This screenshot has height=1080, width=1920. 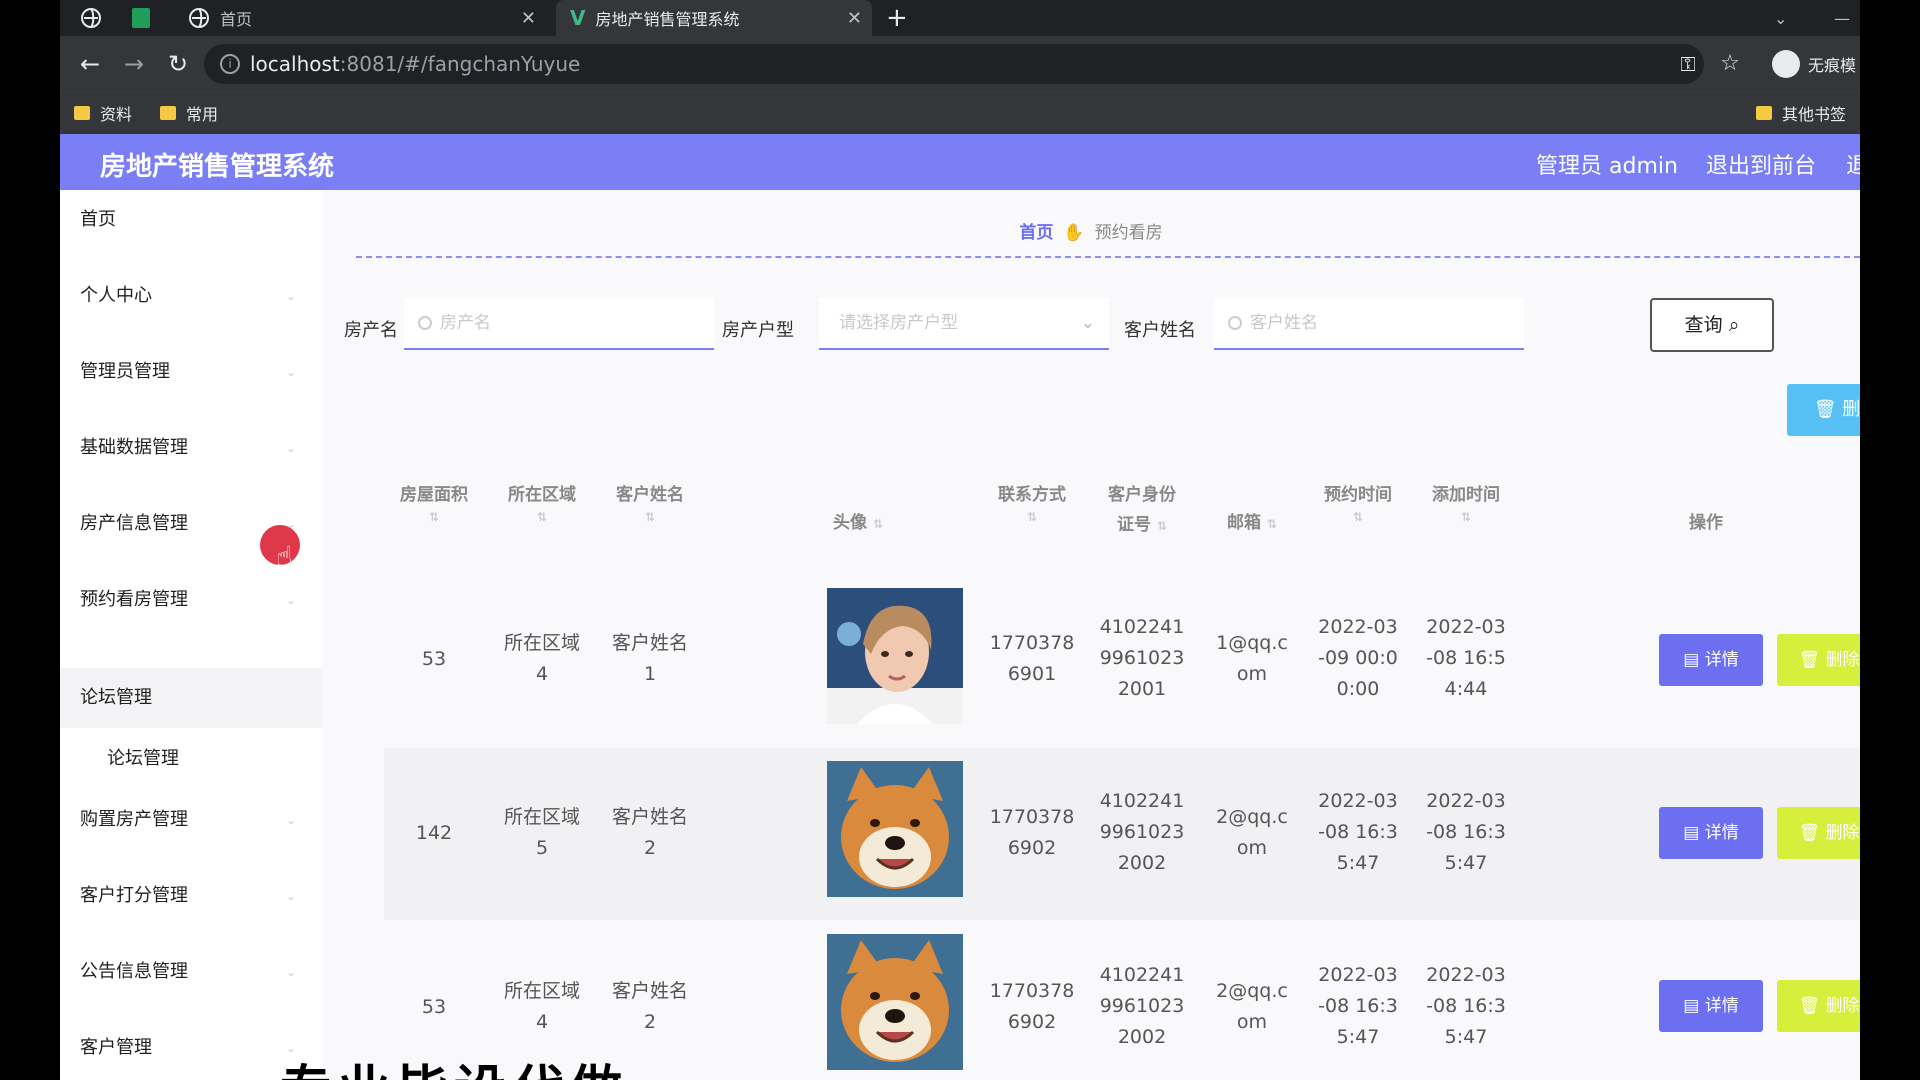 What do you see at coordinates (650, 848) in the screenshot?
I see `cell-line: 2` at bounding box center [650, 848].